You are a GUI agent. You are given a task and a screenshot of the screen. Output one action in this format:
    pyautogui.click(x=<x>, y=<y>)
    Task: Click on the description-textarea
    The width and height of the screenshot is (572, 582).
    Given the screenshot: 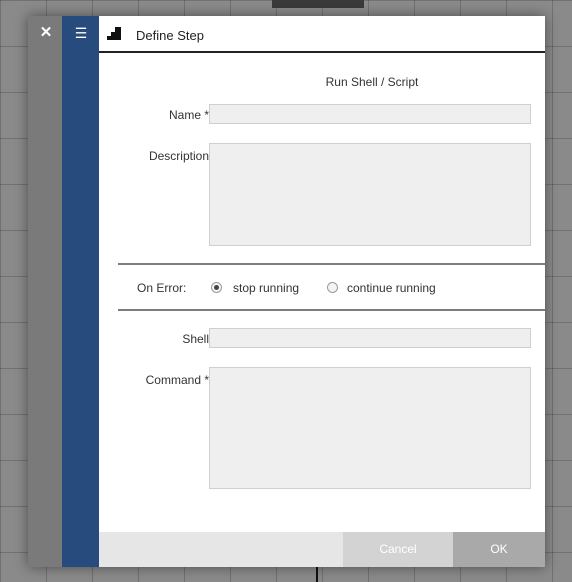 What is the action you would take?
    pyautogui.click(x=370, y=194)
    